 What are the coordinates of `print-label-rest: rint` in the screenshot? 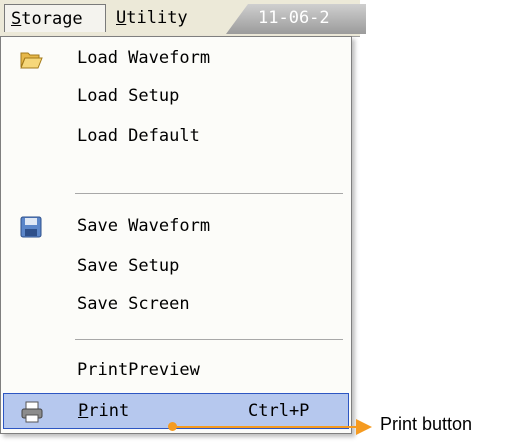 It's located at (109, 411).